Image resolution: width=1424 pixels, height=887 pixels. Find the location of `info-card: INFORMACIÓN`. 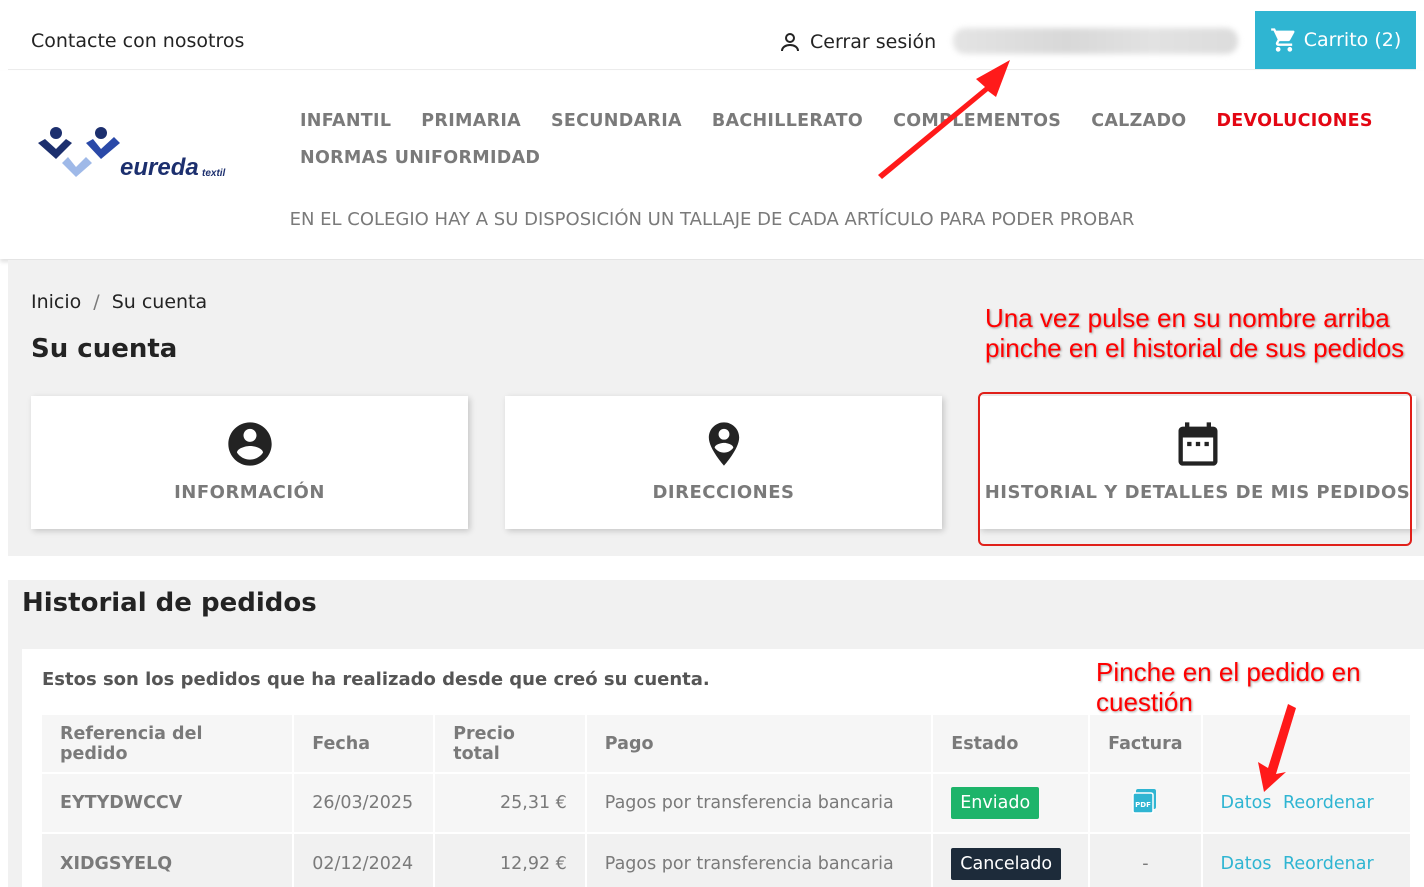

info-card: INFORMACIÓN is located at coordinates (249, 462).